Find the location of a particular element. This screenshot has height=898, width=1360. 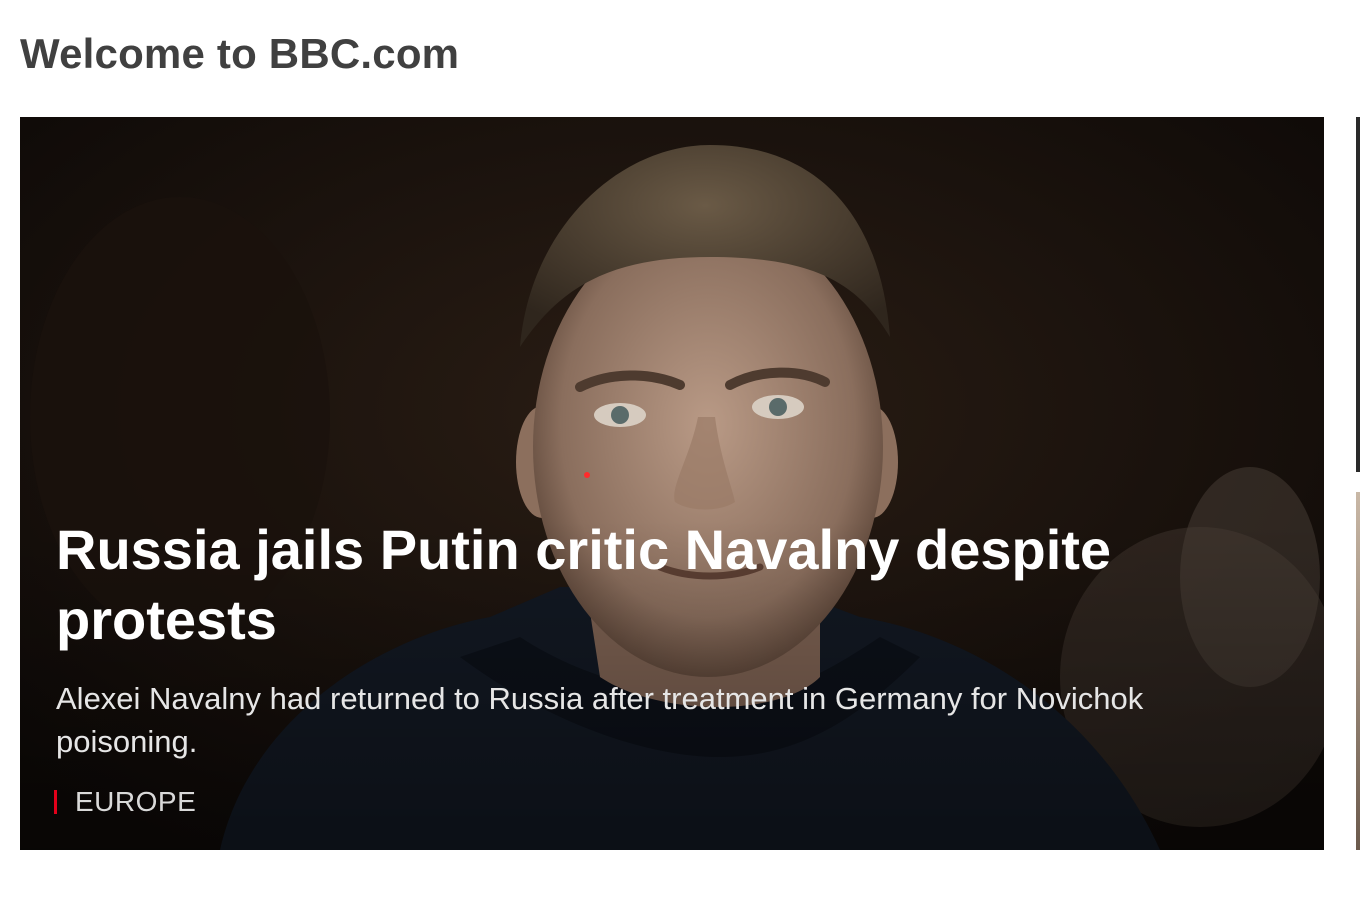

section-tag: EUROPE is located at coordinates (125, 801).